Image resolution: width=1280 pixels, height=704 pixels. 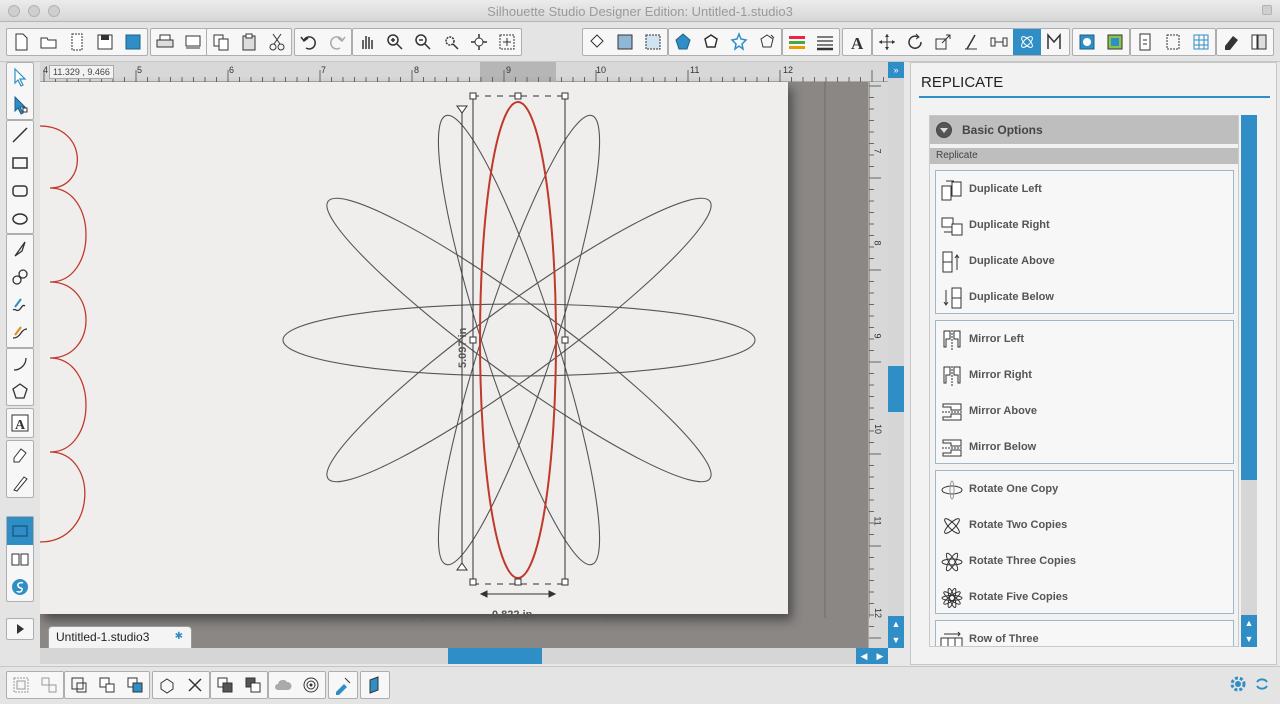 What do you see at coordinates (797, 42) in the screenshot?
I see `line-color-bars-icon` at bounding box center [797, 42].